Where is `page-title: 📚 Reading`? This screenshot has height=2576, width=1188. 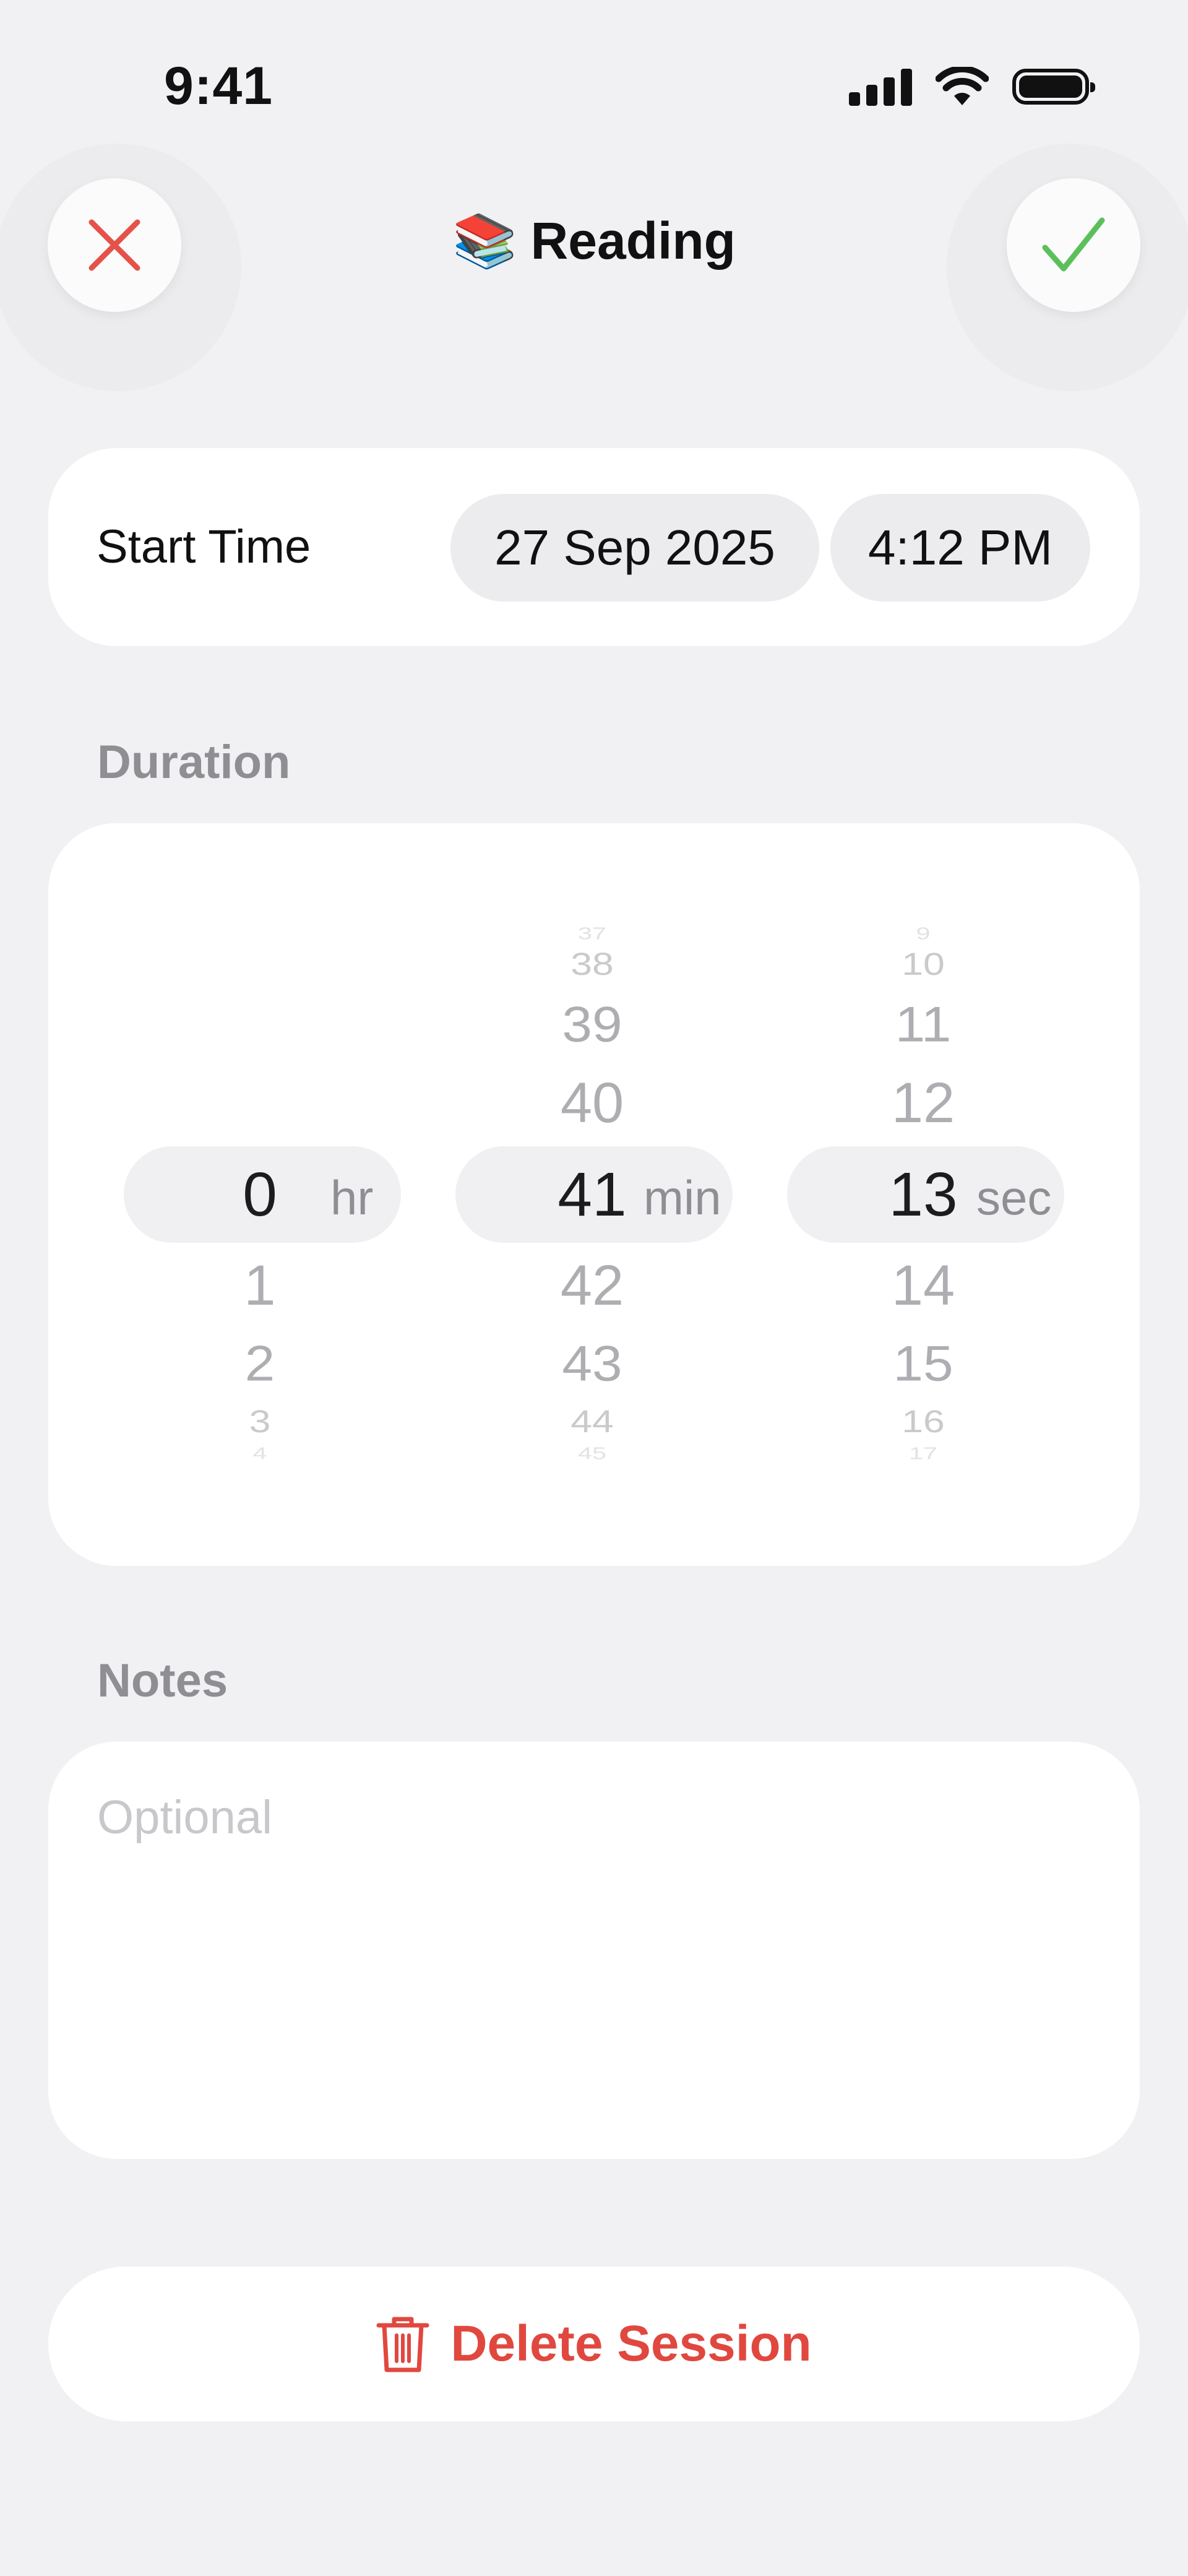
page-title: 📚 Reading is located at coordinates (594, 241).